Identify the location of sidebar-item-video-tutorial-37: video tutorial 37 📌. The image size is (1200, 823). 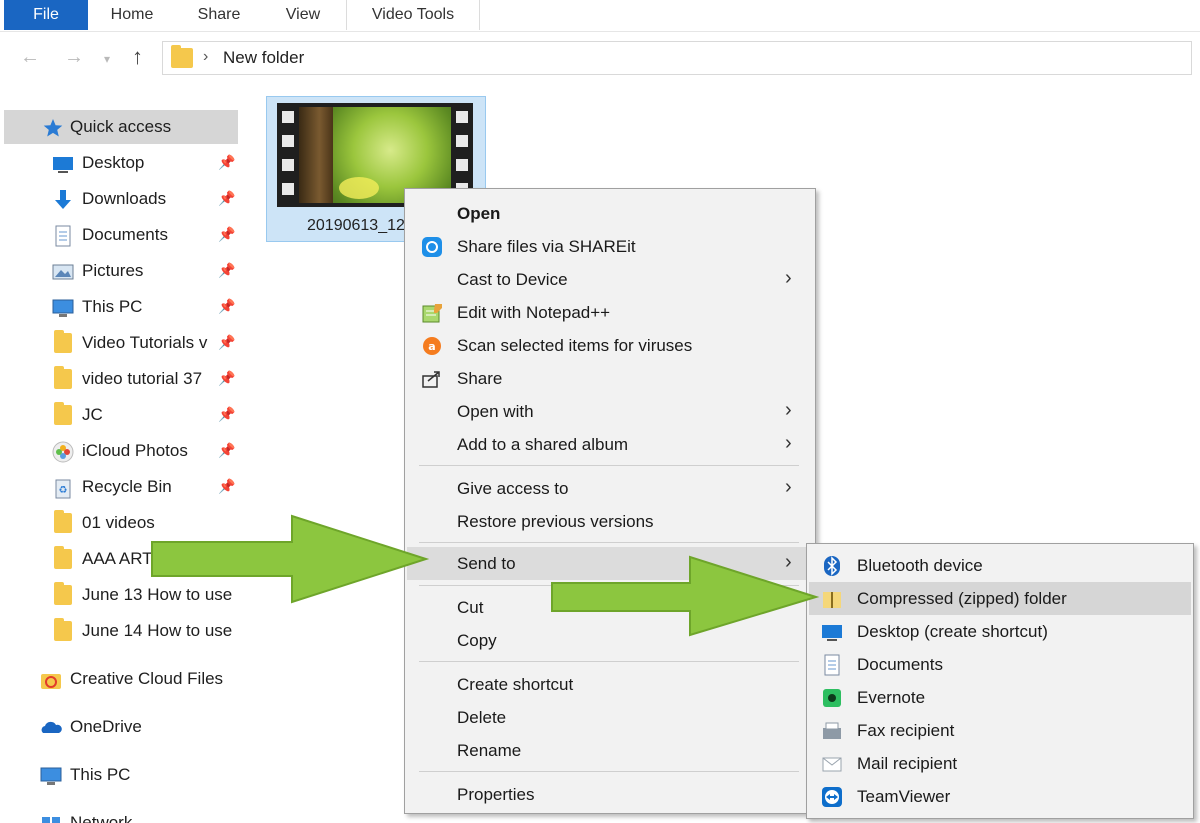
(122, 379).